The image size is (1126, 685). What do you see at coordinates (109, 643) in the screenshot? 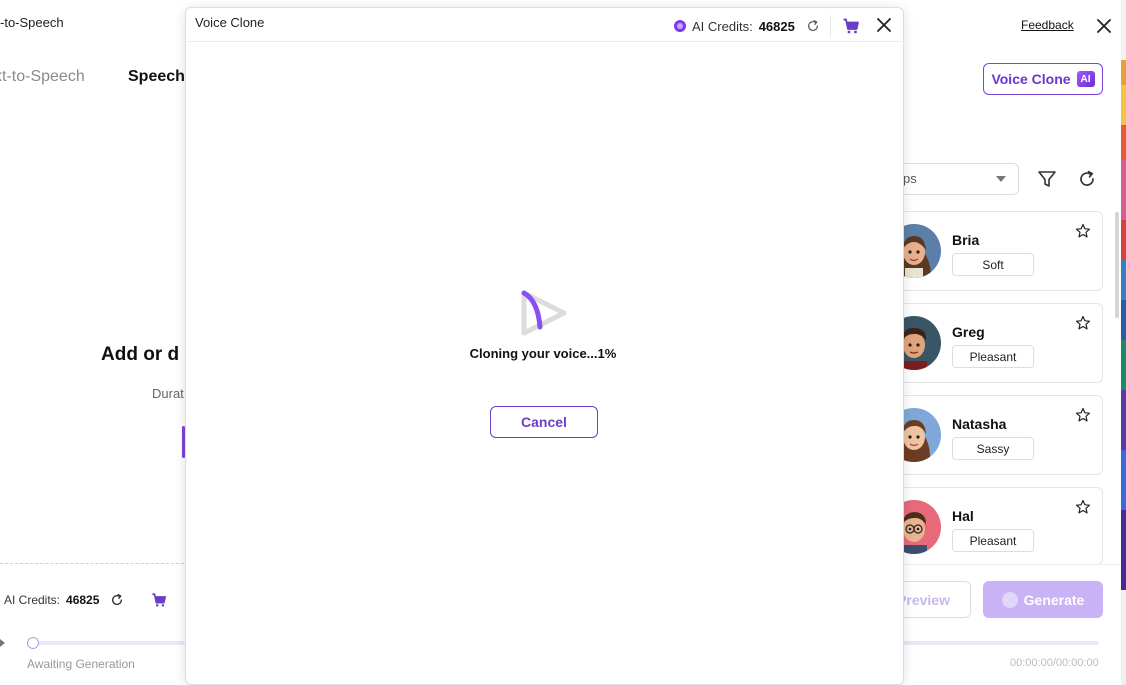
I see `progress-track` at bounding box center [109, 643].